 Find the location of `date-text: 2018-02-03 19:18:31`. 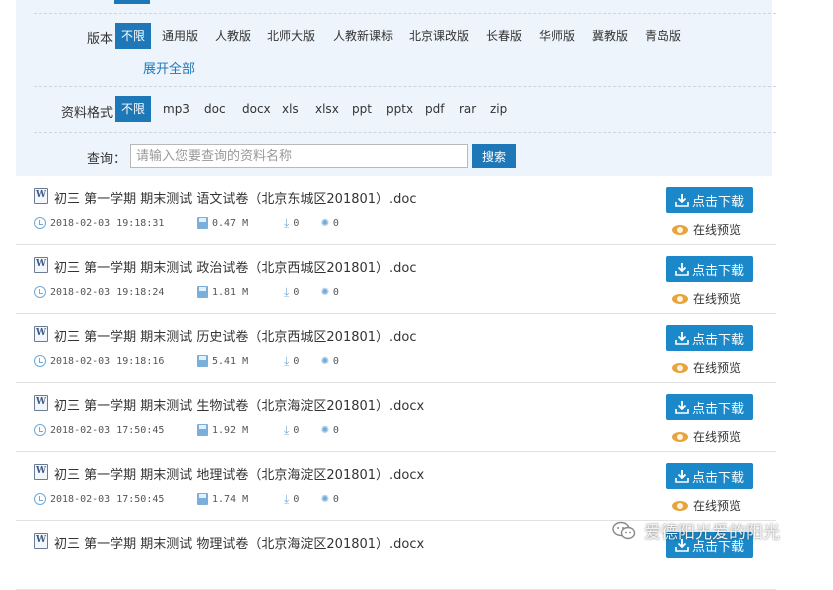

date-text: 2018-02-03 19:18:31 is located at coordinates (107, 223).